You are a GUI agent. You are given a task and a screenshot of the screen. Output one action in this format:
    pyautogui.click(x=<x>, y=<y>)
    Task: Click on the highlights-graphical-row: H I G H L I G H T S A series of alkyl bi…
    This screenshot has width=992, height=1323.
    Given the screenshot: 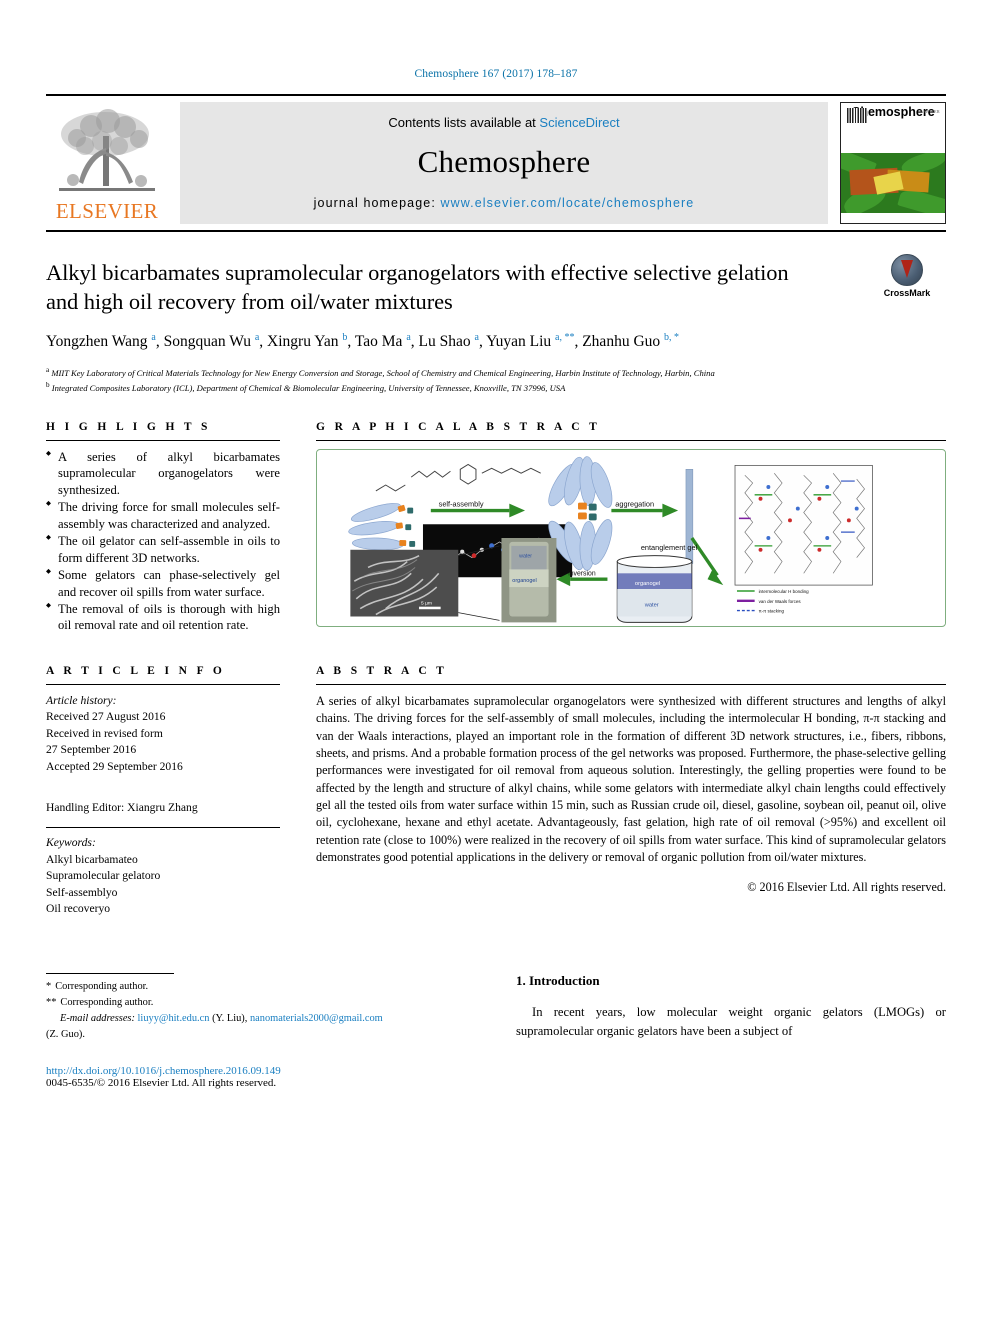 What is the action you would take?
    pyautogui.click(x=496, y=528)
    